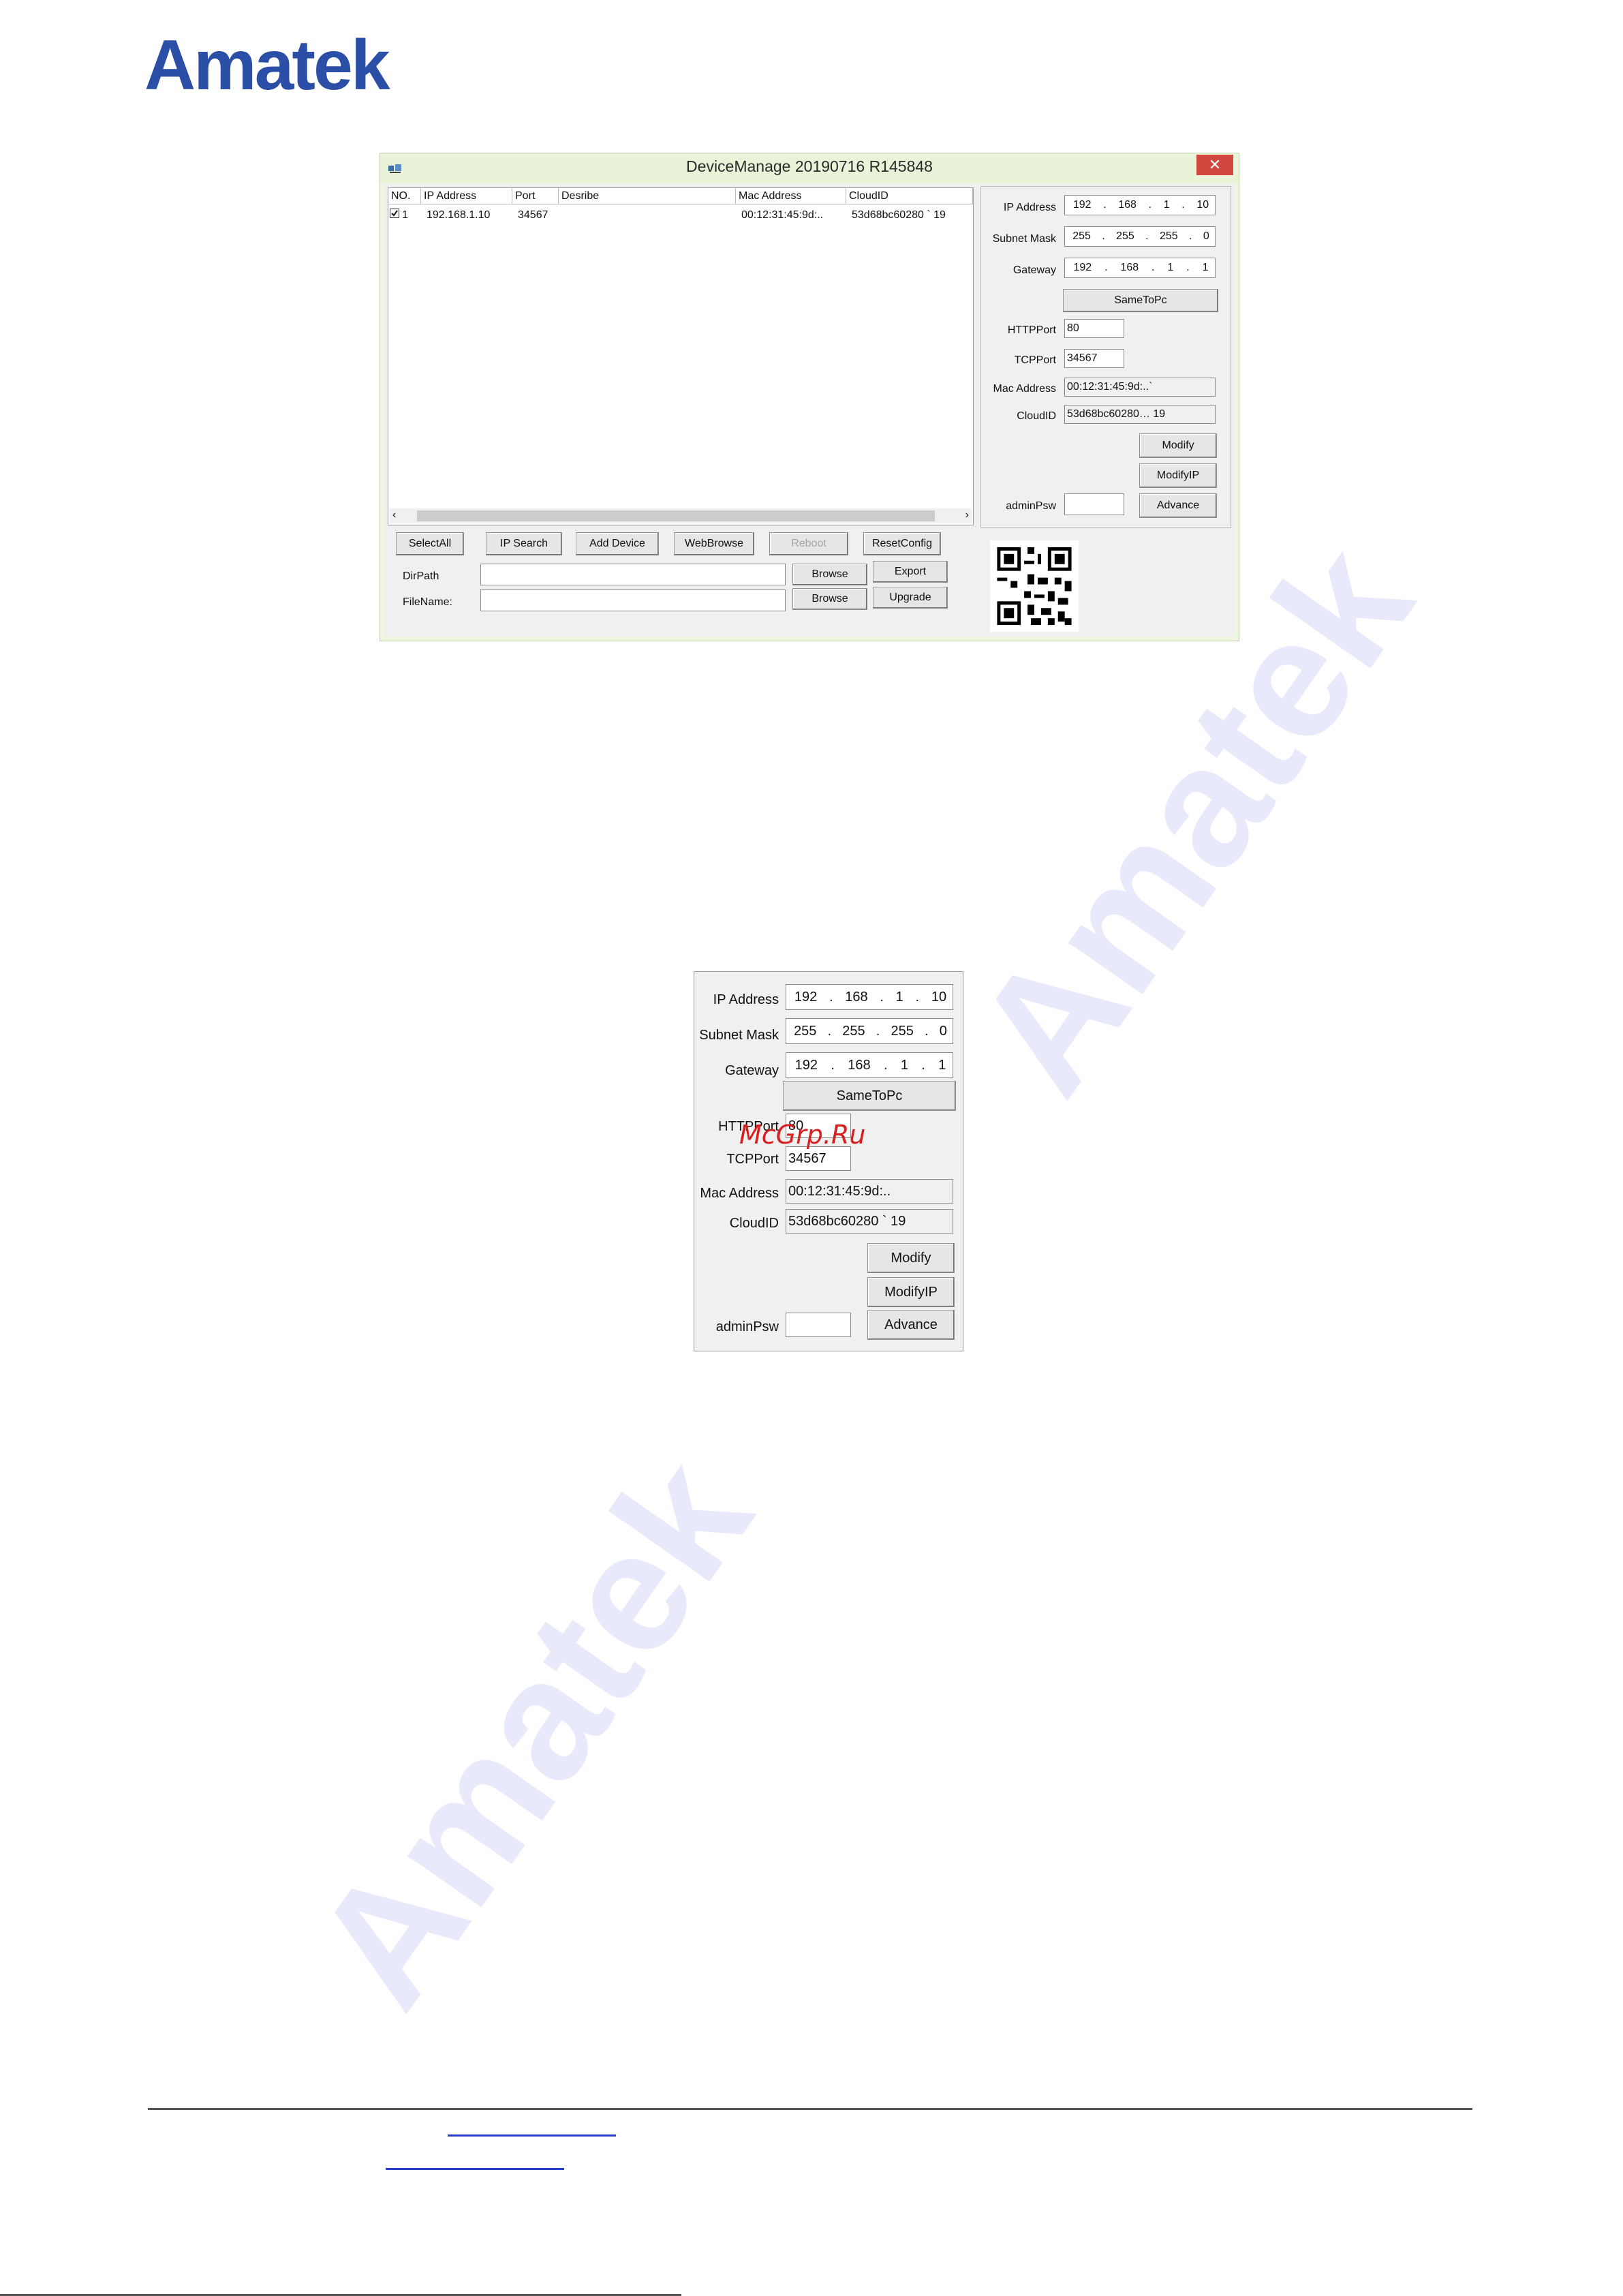  Describe the element at coordinates (902, 543) in the screenshot. I see `reset-config-button: ResetConfig` at that location.